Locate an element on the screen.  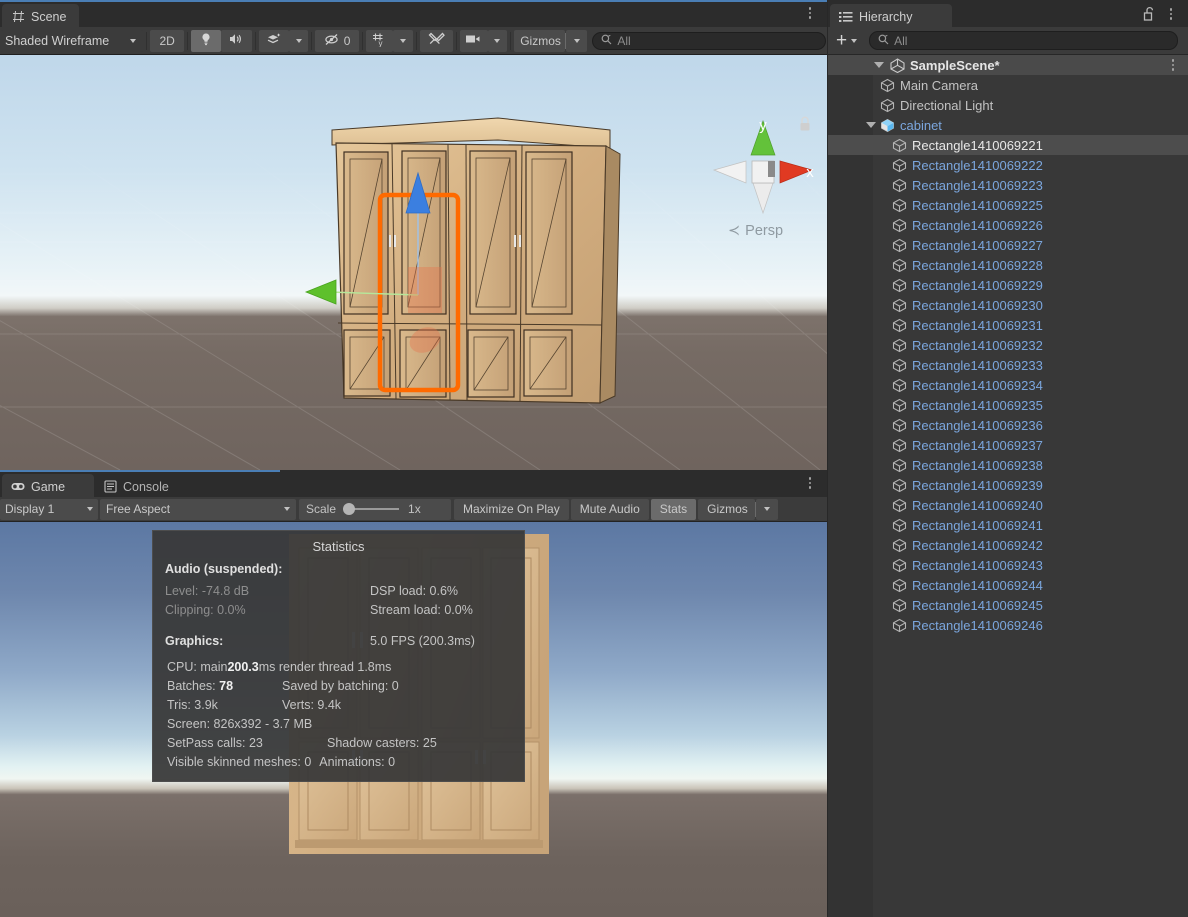
hierarchy-row: Rectangle1410069243 is located at coordinates (1008, 565).